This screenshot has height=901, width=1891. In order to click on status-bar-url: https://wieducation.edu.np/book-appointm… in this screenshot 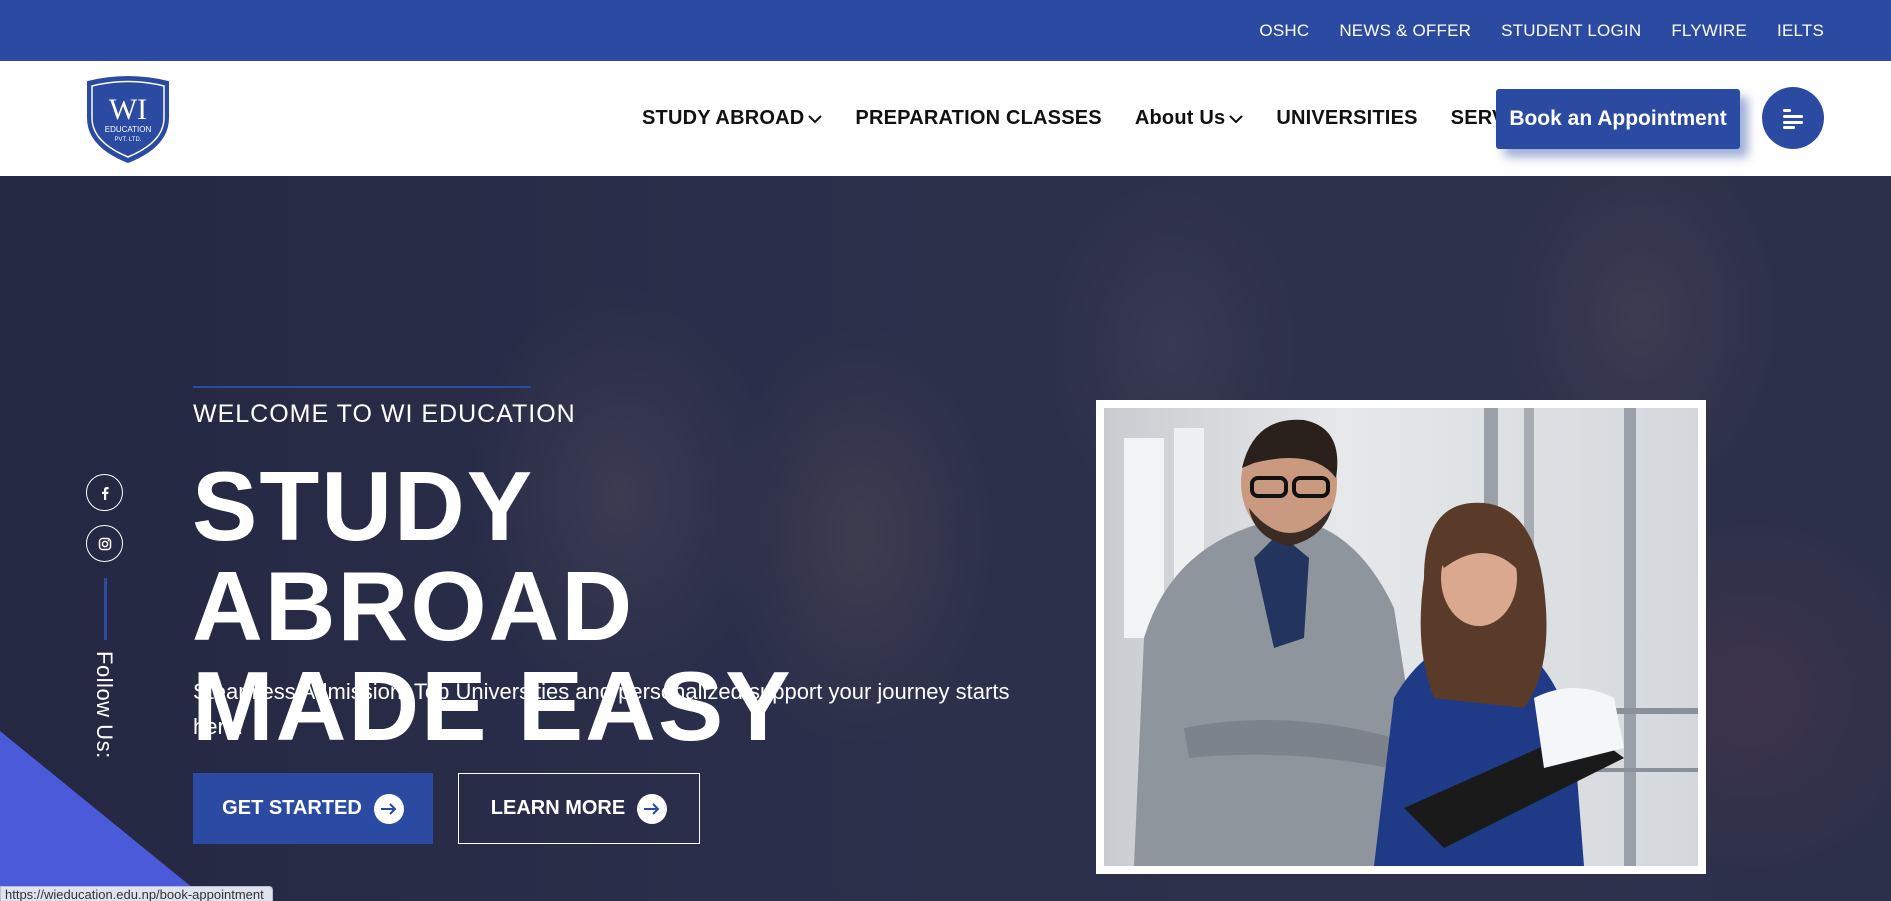, I will do `click(136, 893)`.